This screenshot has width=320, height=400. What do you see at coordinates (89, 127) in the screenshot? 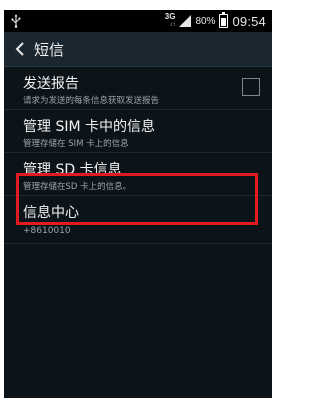
I see `setting-title: 管理 SIM 卡中的信息` at bounding box center [89, 127].